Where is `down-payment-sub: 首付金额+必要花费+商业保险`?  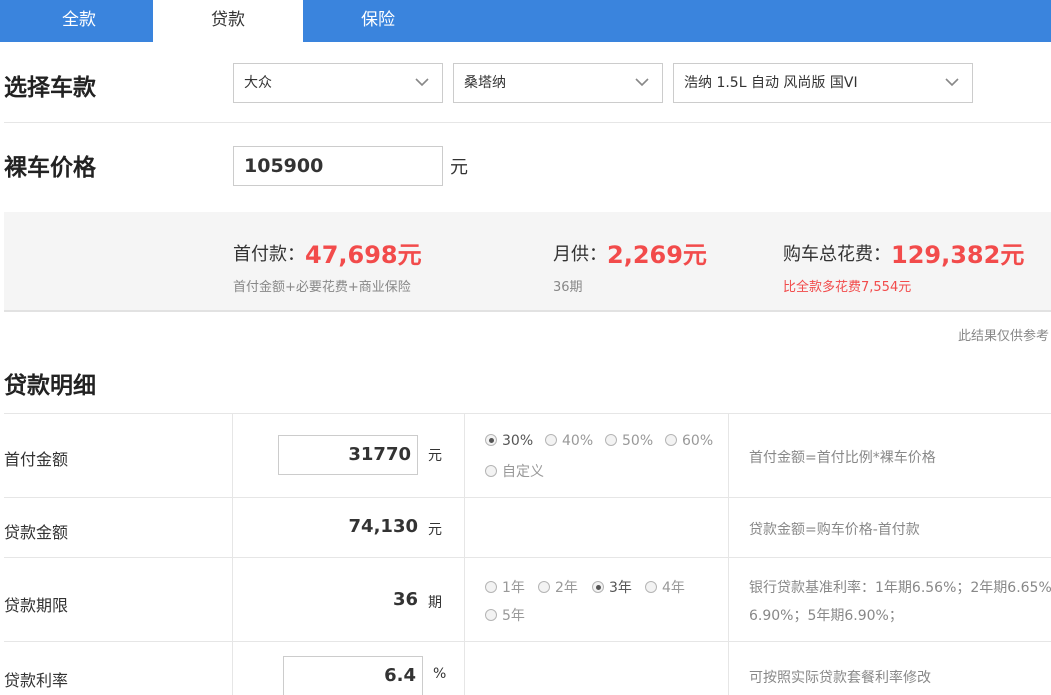
down-payment-sub: 首付金额+必要花费+商业保险 is located at coordinates (322, 287).